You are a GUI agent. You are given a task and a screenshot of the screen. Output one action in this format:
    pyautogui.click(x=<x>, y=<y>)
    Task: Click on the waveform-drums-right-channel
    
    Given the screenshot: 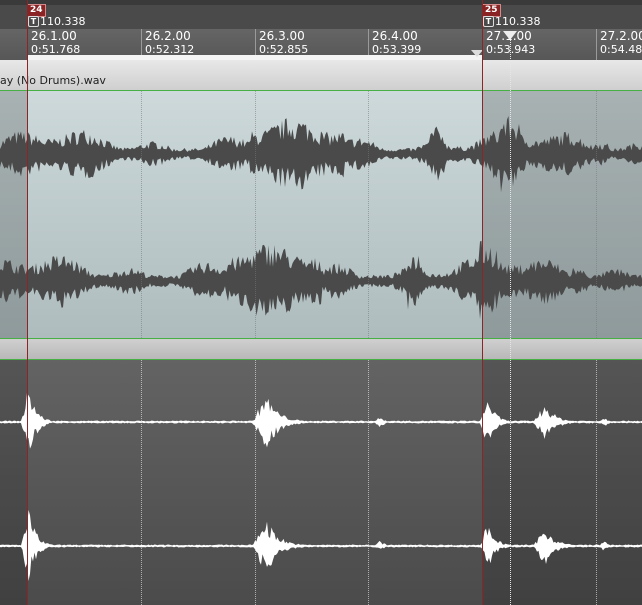 What is the action you would take?
    pyautogui.click(x=321, y=545)
    